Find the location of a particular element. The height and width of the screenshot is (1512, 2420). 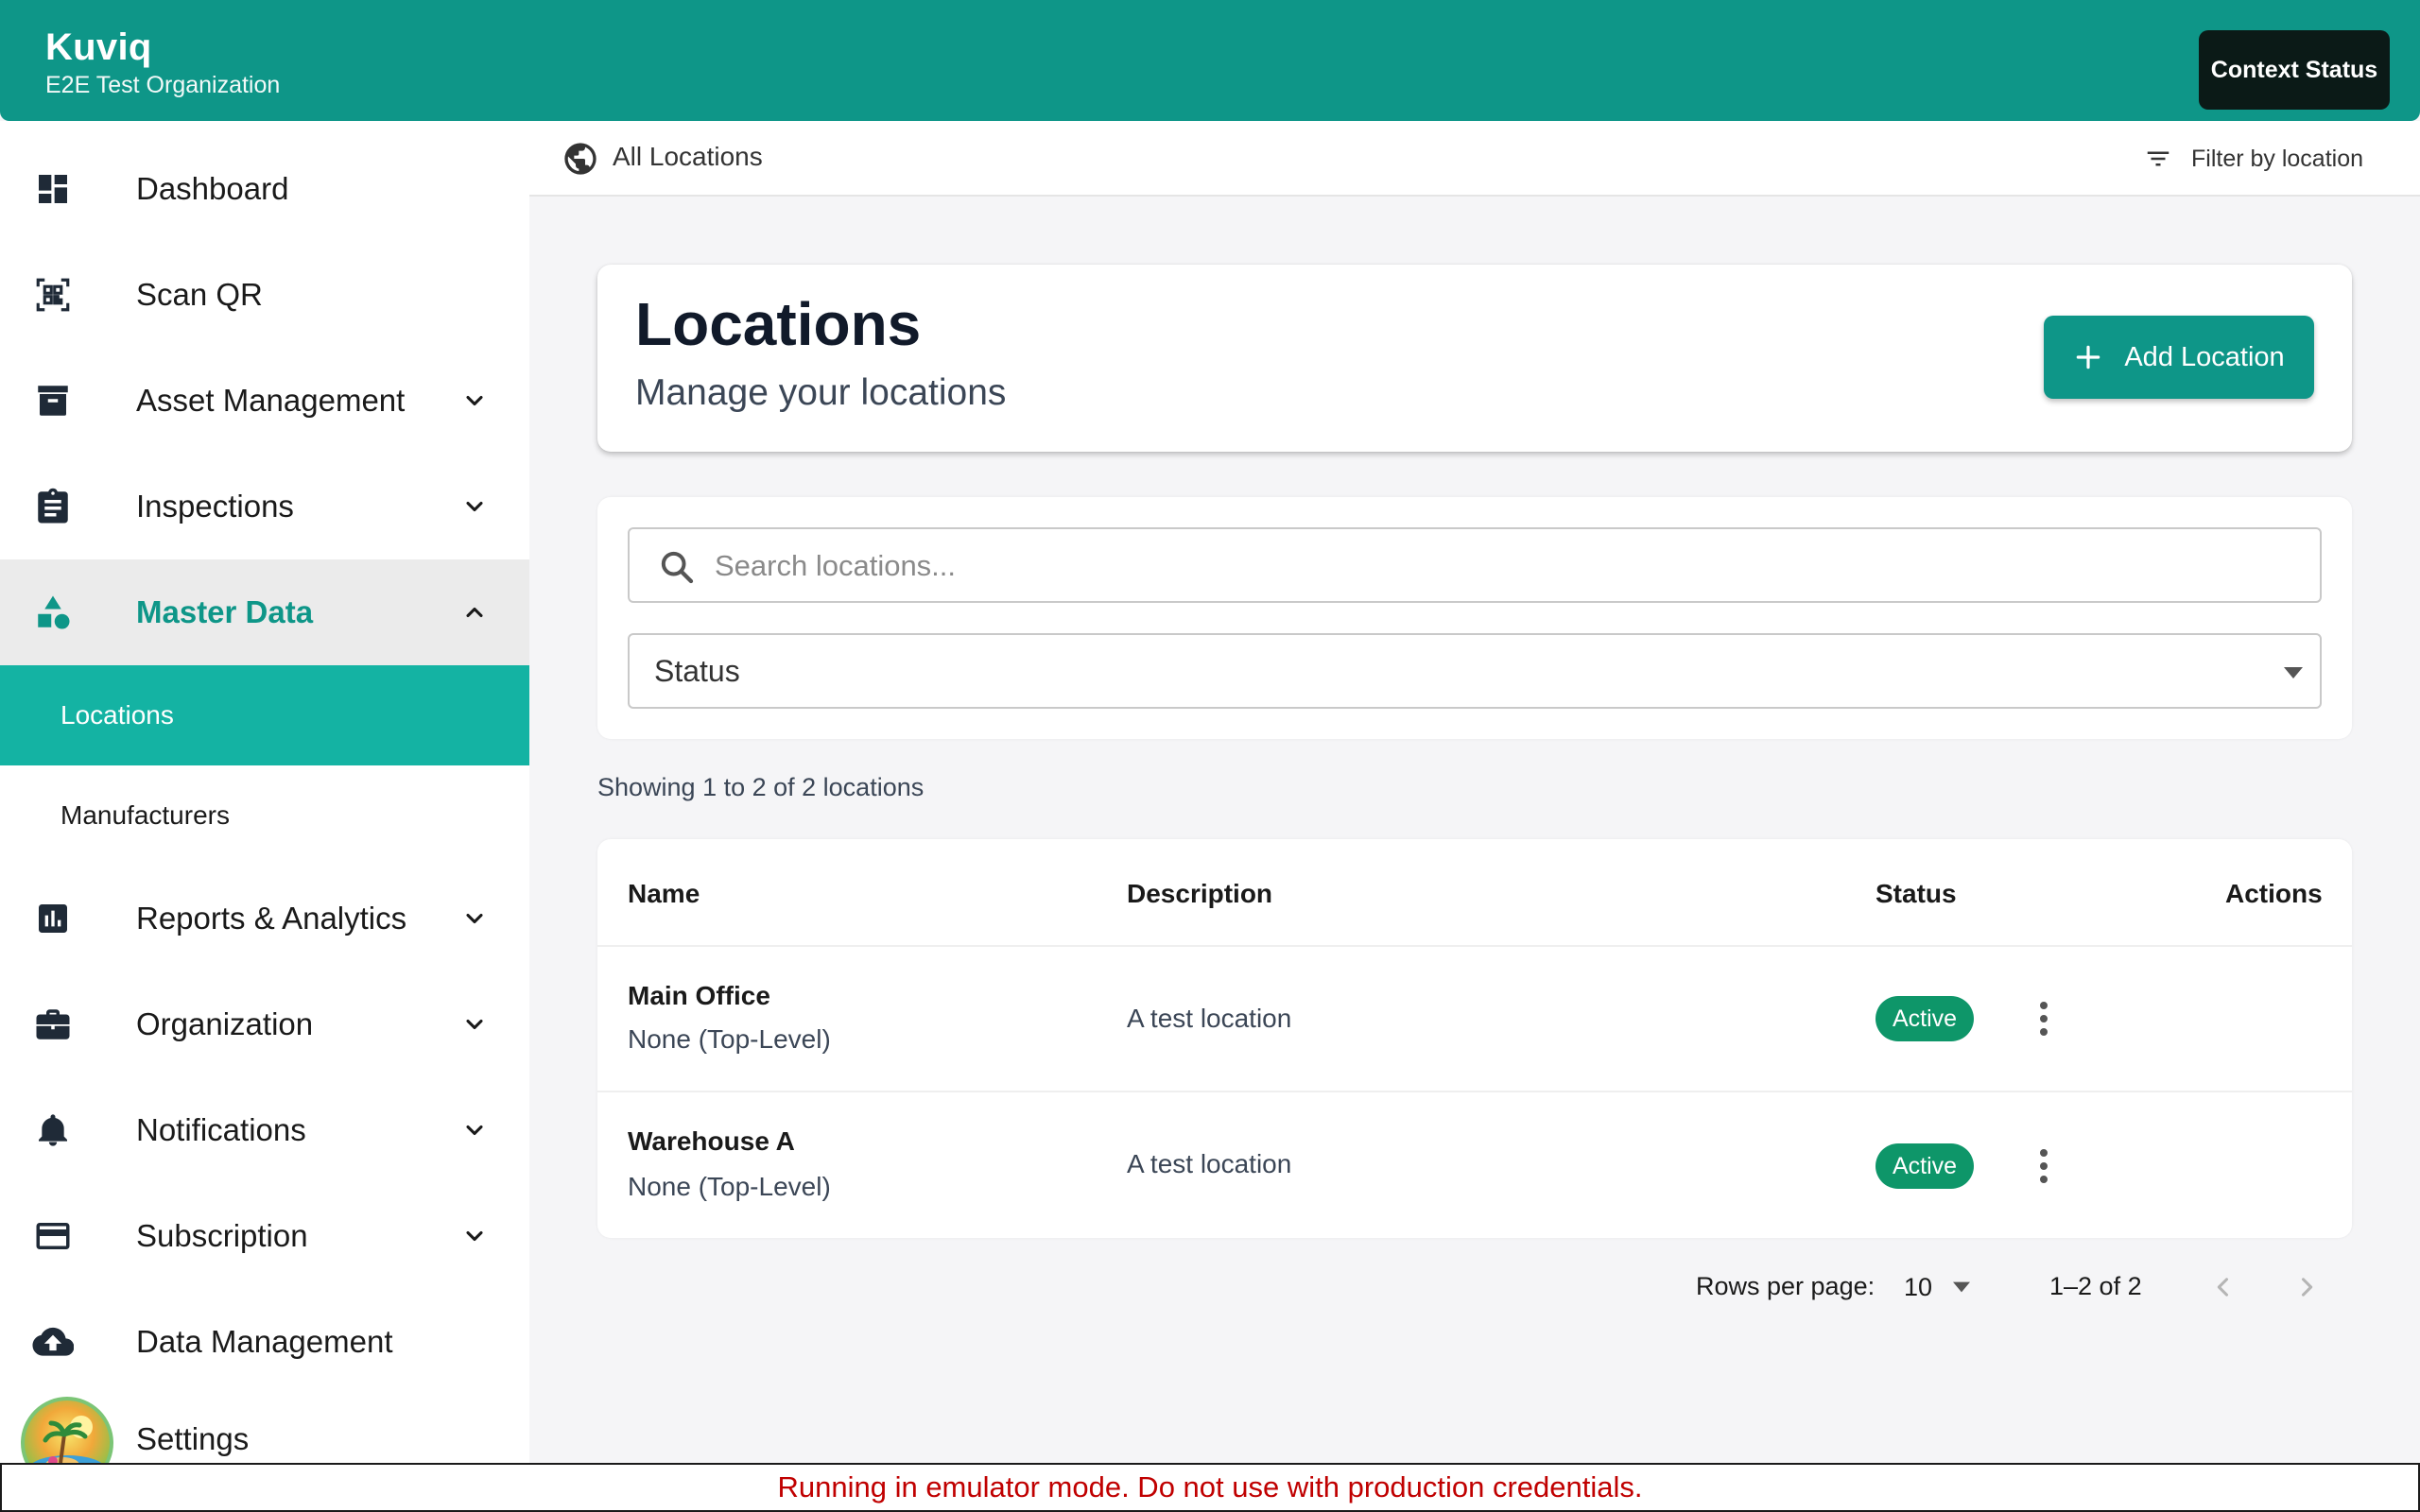

sidebar-item-data-management: Data Management is located at coordinates (264, 1342).